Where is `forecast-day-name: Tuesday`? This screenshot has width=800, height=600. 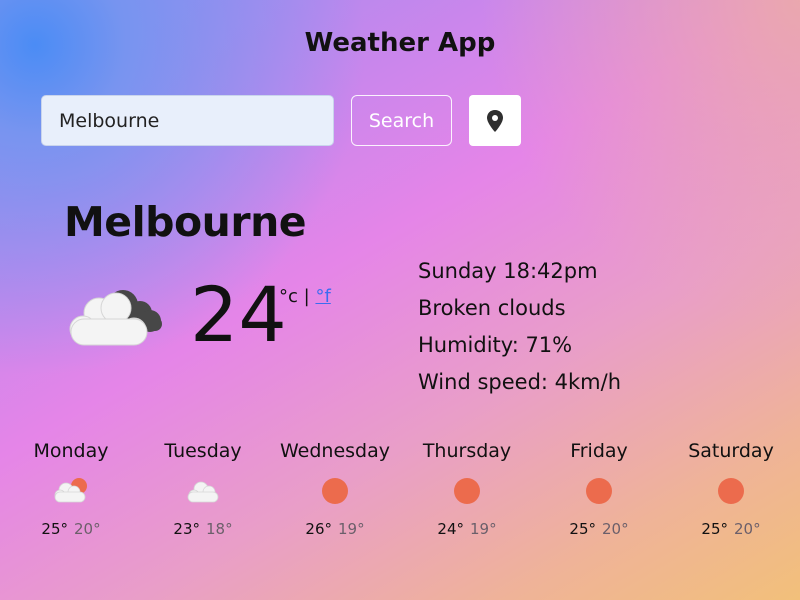
forecast-day-name: Tuesday is located at coordinates (203, 451).